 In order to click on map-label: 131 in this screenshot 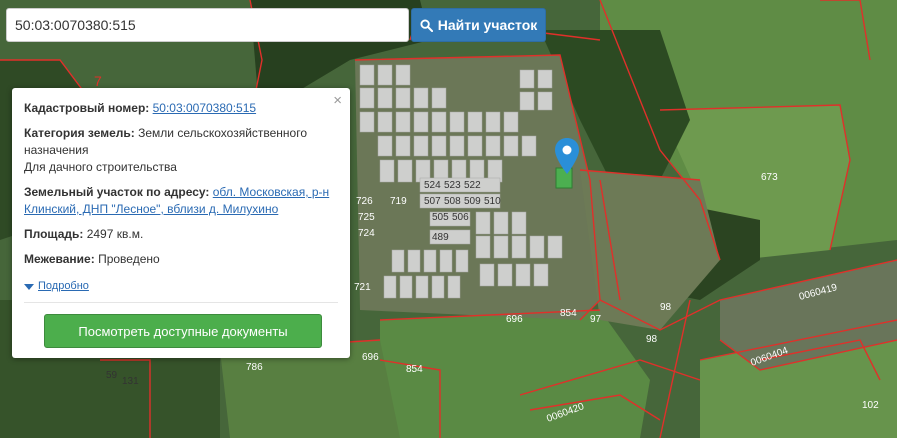, I will do `click(130, 381)`.